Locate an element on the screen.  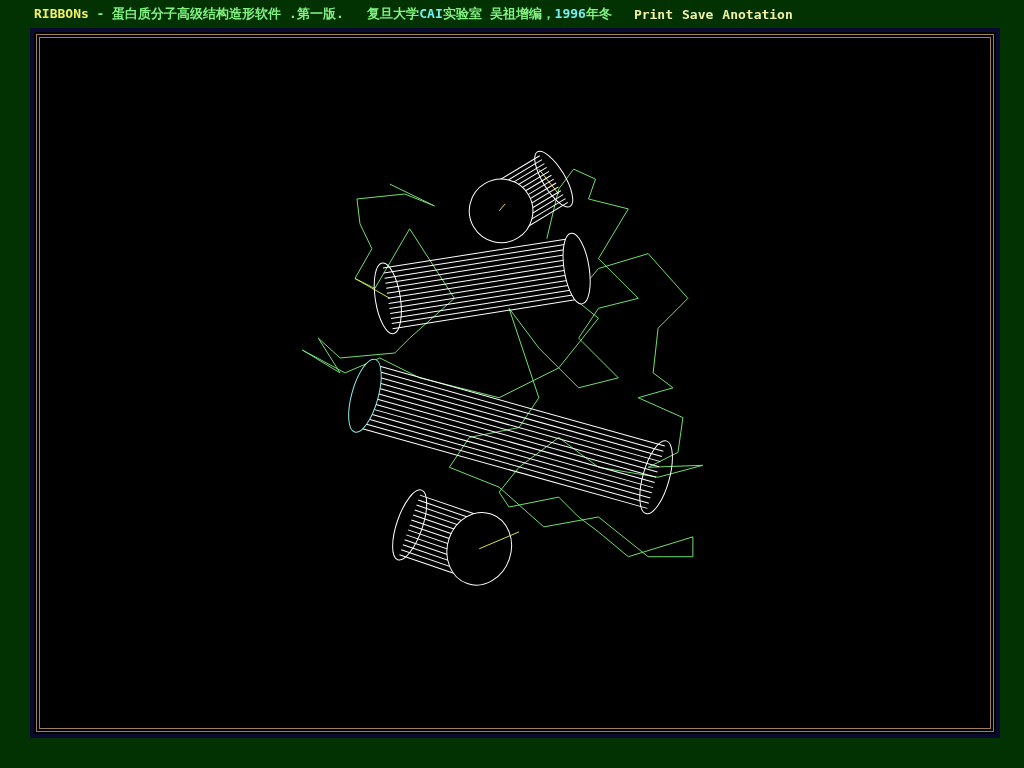
menu-item: Anotation is located at coordinates (757, 14).